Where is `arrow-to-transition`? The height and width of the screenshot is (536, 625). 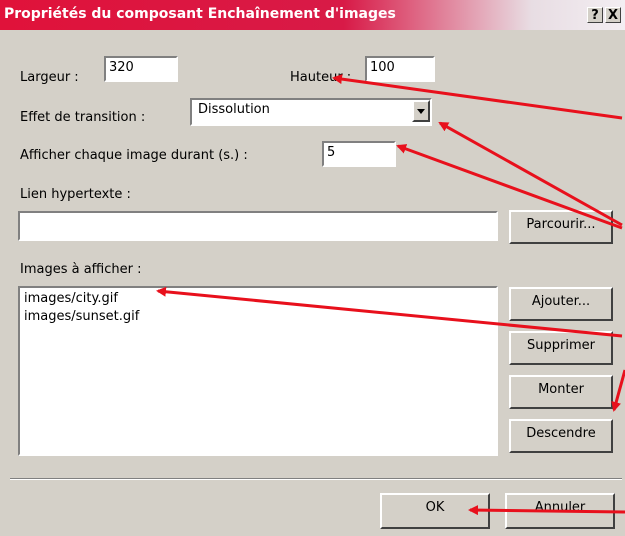 arrow-to-transition is located at coordinates (530, 174).